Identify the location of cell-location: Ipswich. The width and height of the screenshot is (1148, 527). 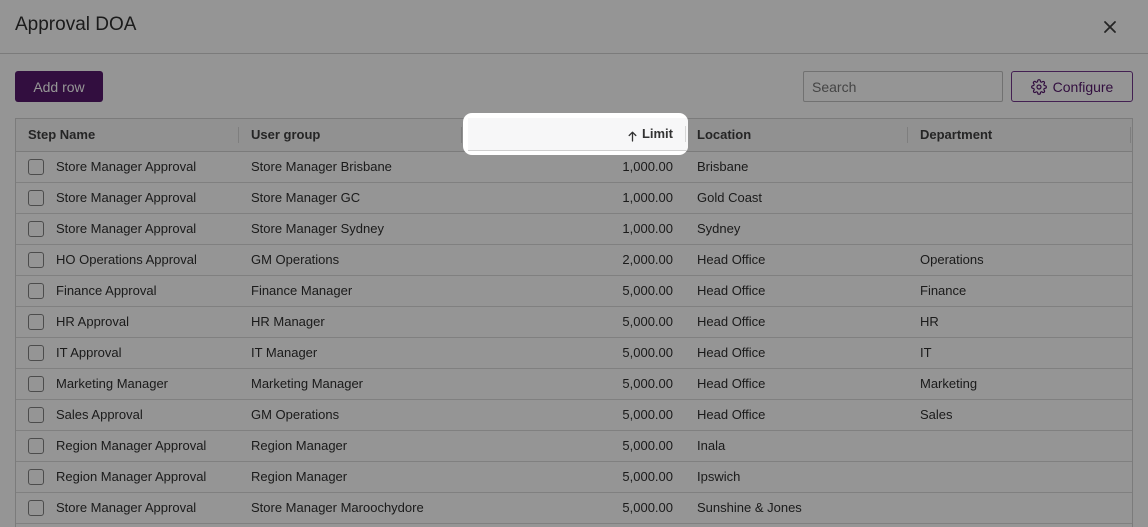
(719, 476).